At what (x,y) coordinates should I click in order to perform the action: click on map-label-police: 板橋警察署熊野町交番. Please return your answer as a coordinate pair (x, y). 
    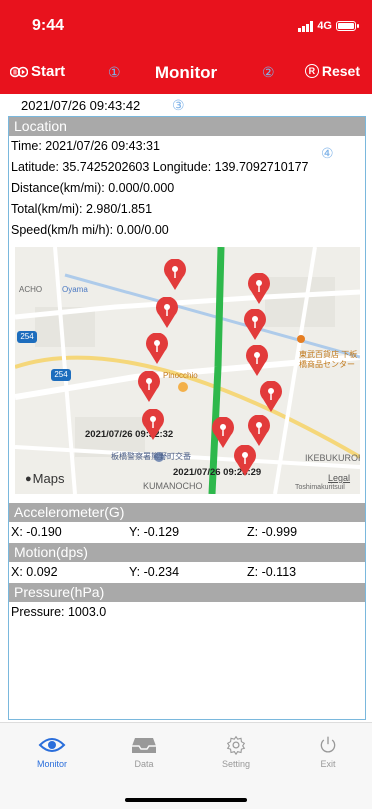
    Looking at the image, I should click on (151, 456).